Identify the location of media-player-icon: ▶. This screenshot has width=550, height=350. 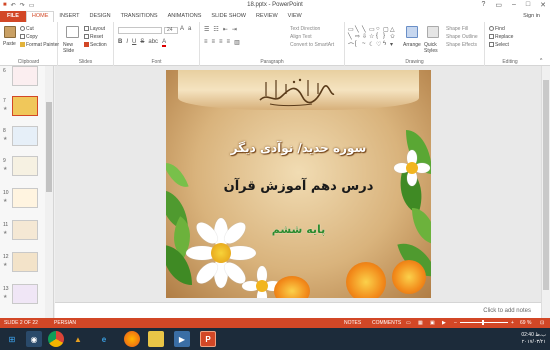
(182, 339).